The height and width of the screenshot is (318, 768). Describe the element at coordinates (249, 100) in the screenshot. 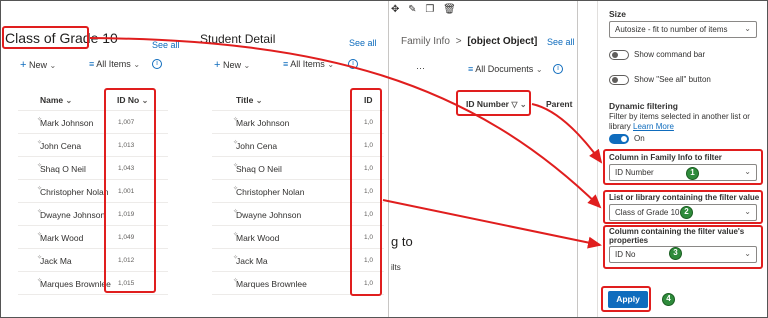

I see `column-header-title: Title ⌄` at that location.